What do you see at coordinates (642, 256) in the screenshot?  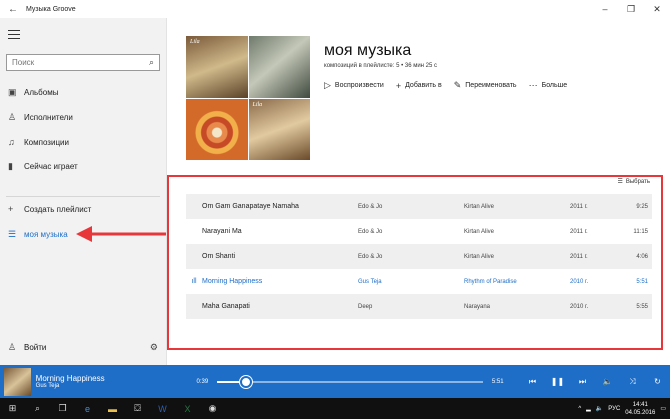 I see `track-duration: 4:06` at bounding box center [642, 256].